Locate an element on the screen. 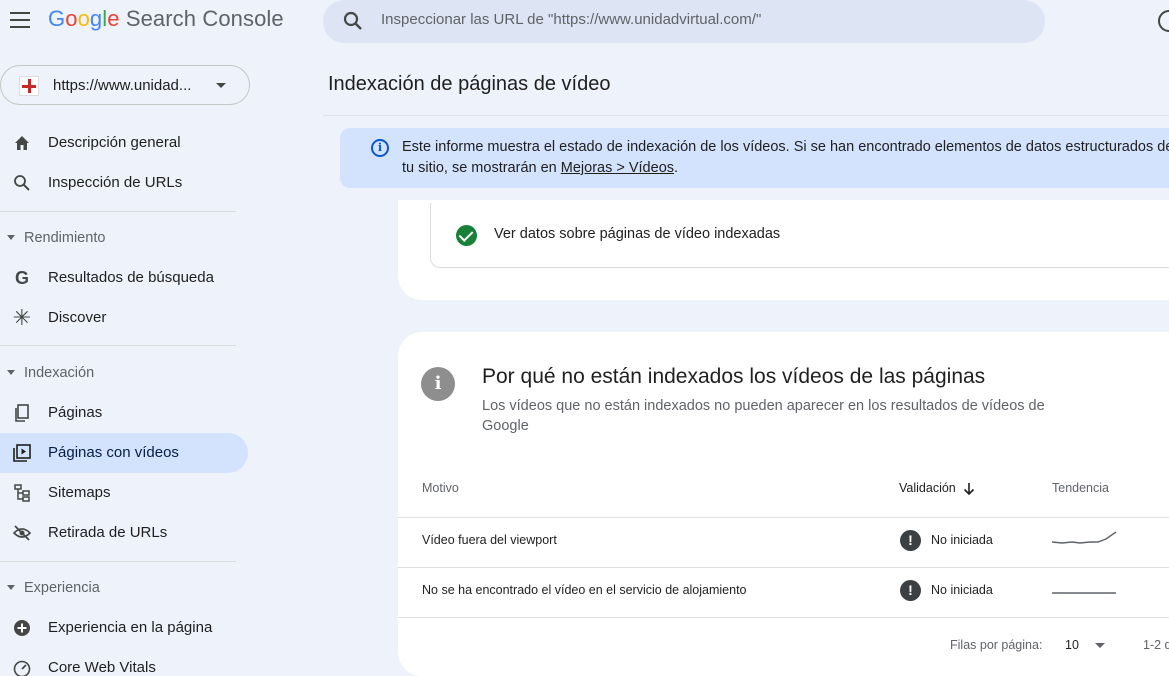  section-title: Rendimiento is located at coordinates (65, 238).